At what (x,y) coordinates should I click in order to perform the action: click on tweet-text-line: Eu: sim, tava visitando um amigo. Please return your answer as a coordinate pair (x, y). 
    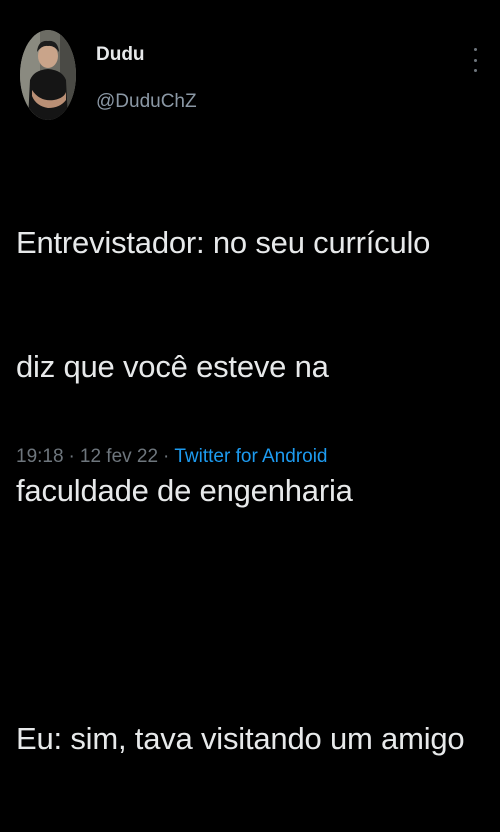
    Looking at the image, I should click on (240, 738).